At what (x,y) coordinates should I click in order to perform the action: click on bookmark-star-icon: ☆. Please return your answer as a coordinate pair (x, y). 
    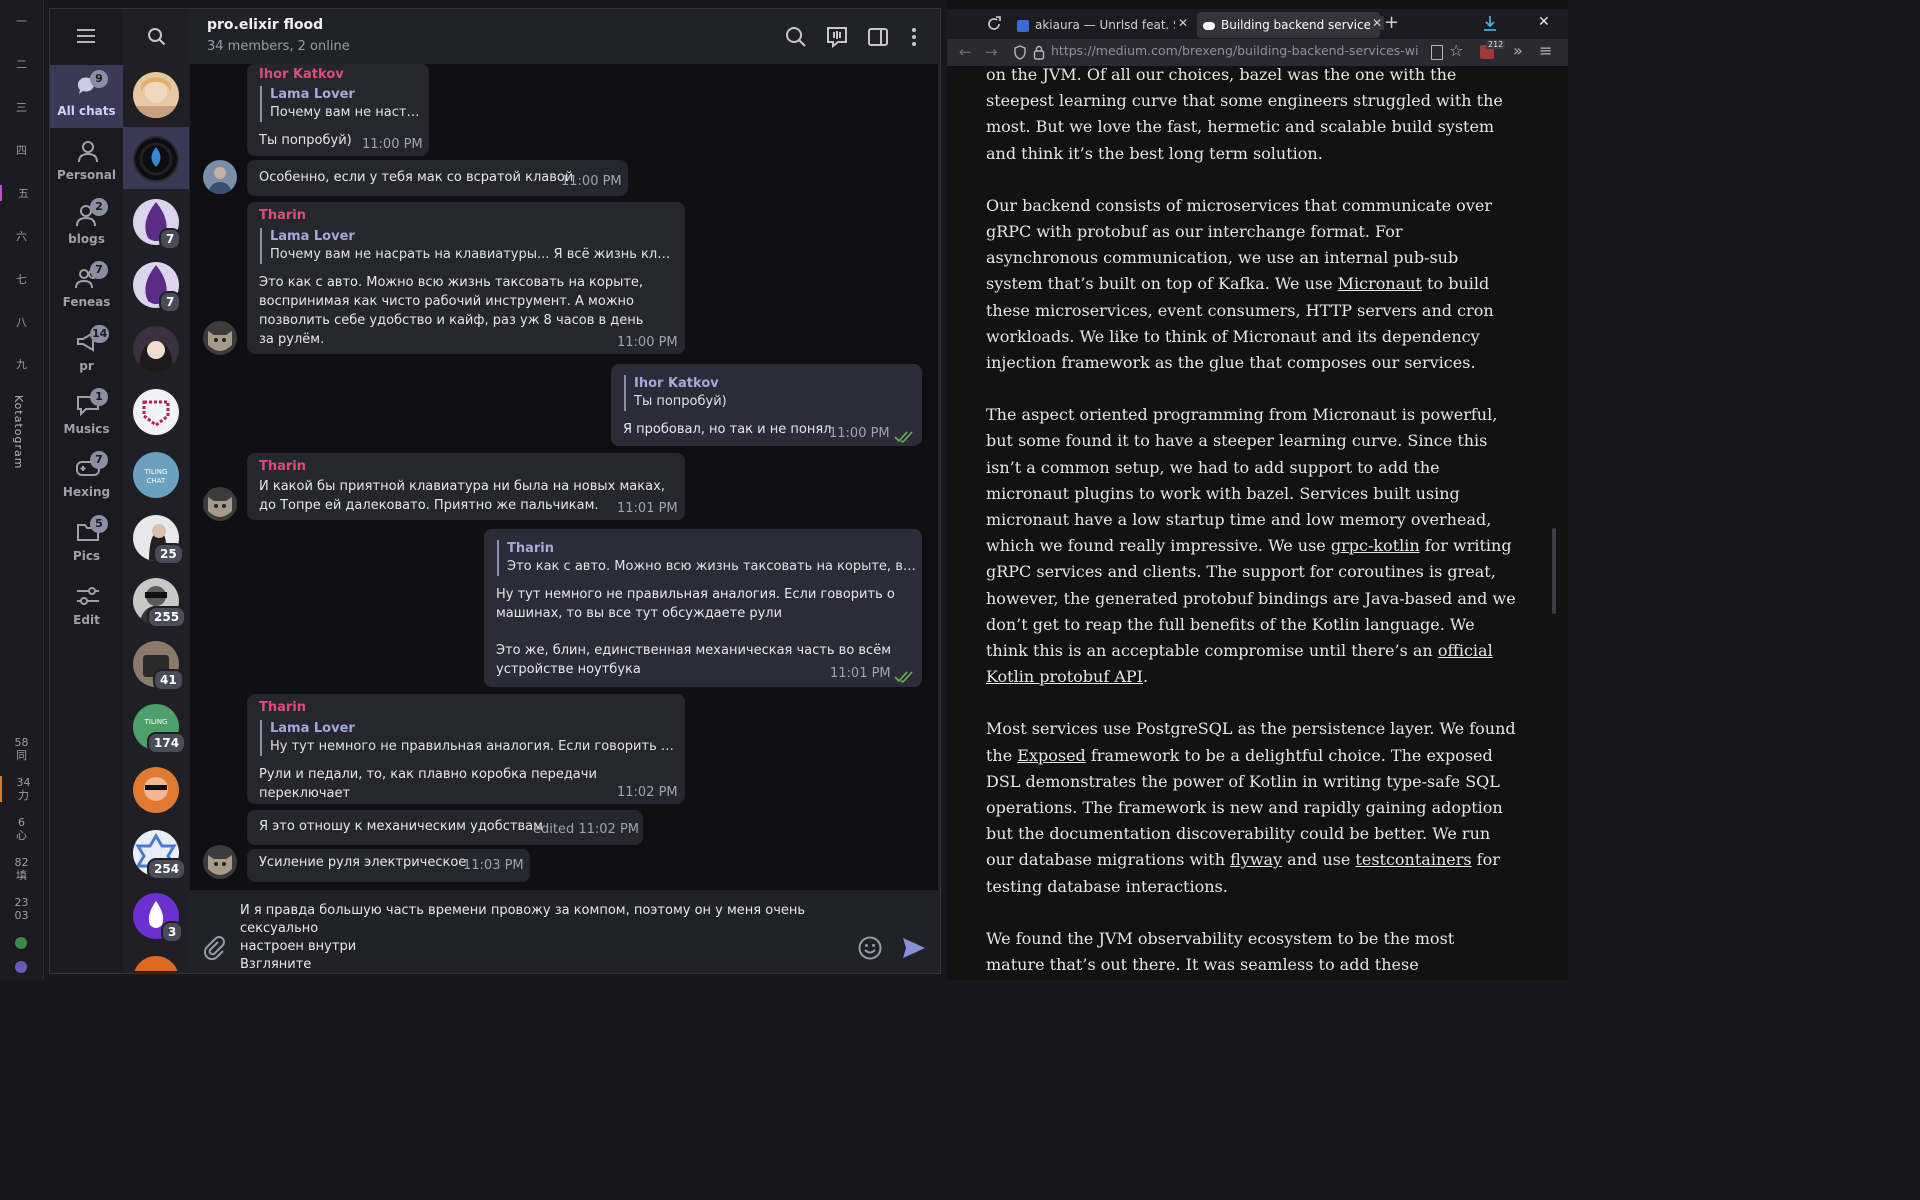
    Looking at the image, I should click on (1456, 50).